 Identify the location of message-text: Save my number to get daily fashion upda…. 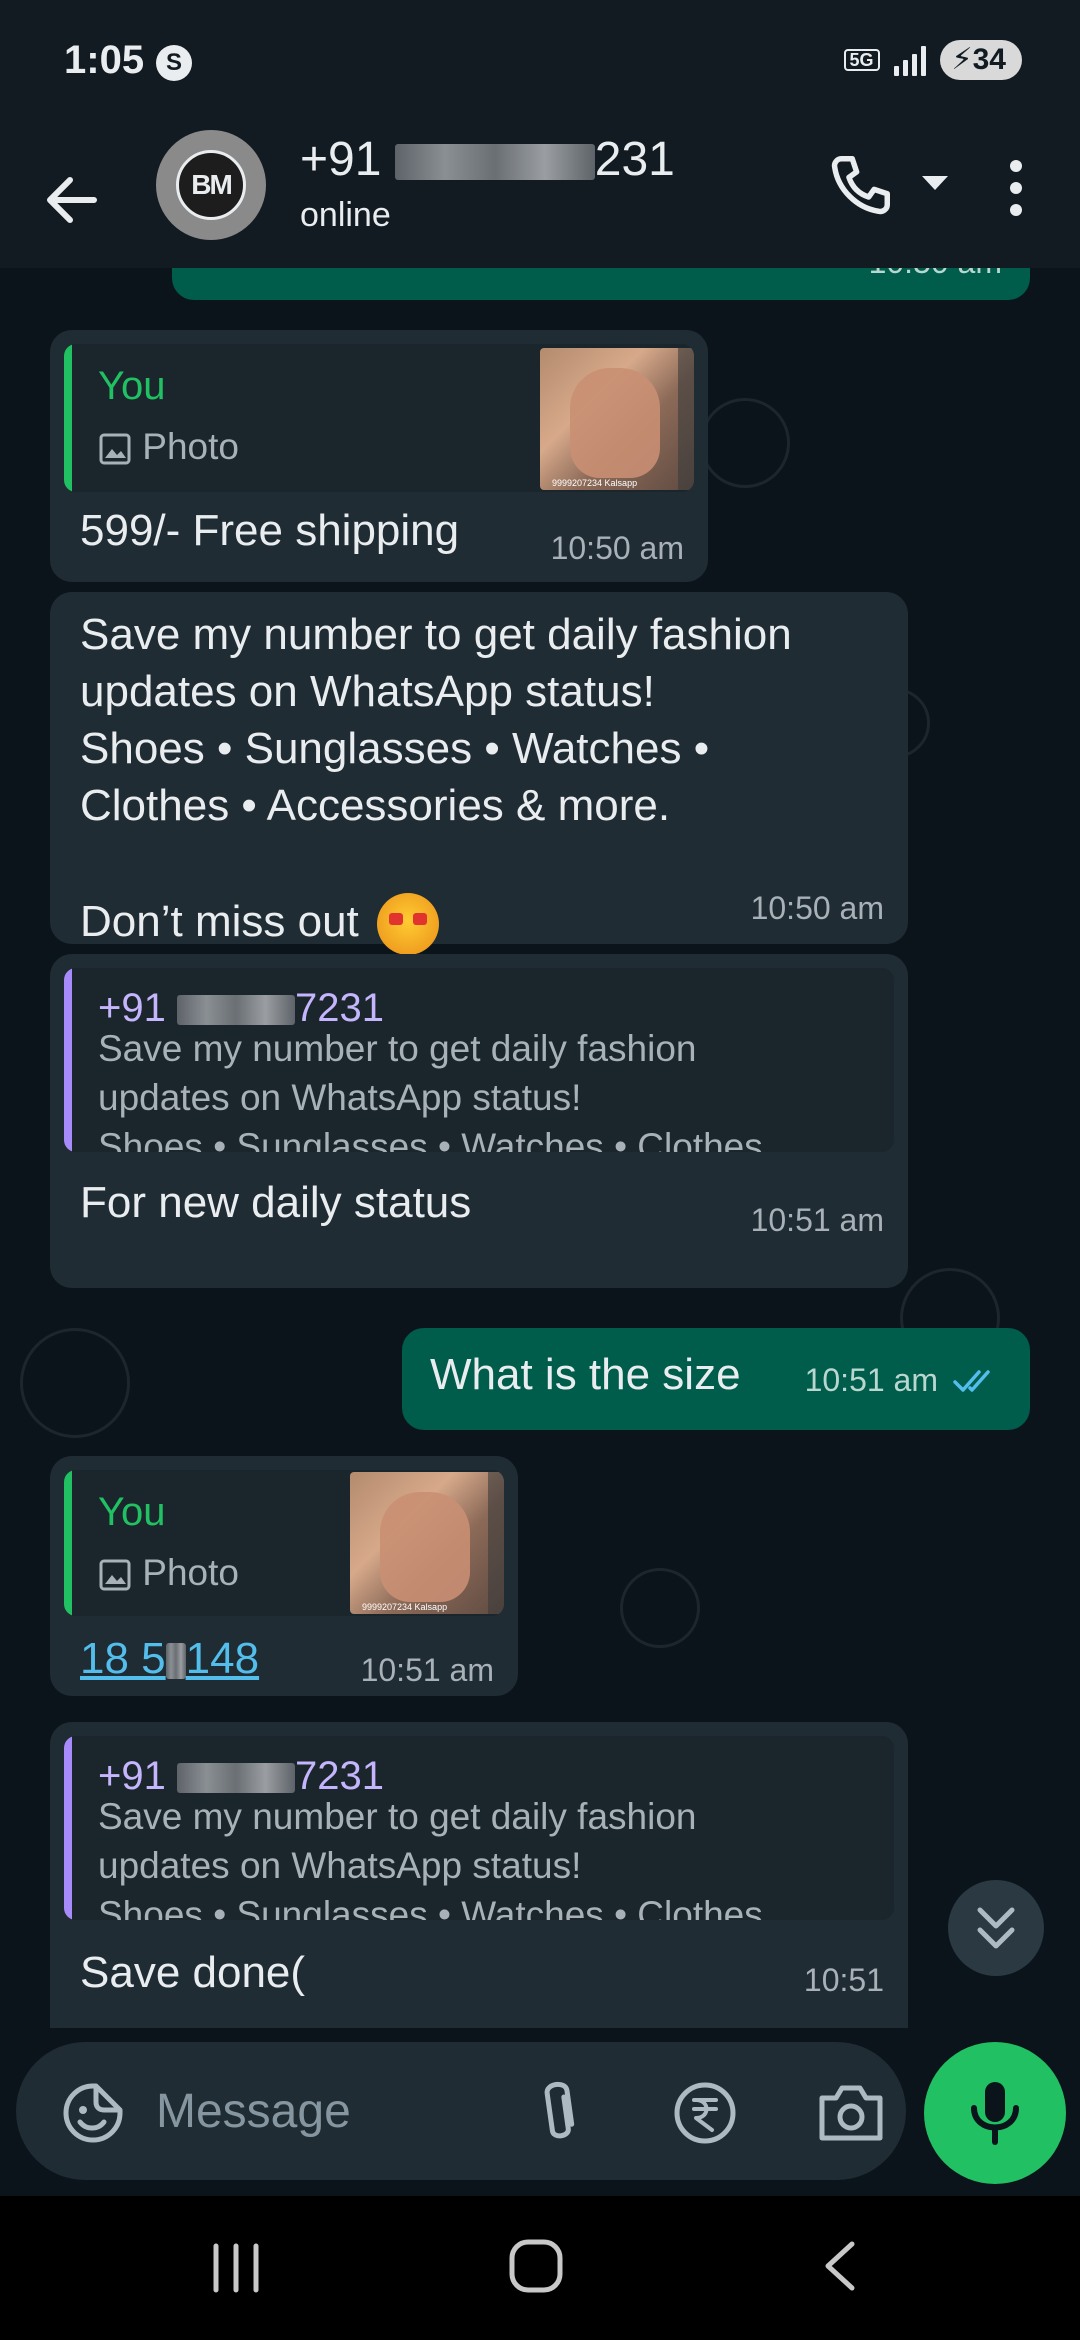
(436, 720).